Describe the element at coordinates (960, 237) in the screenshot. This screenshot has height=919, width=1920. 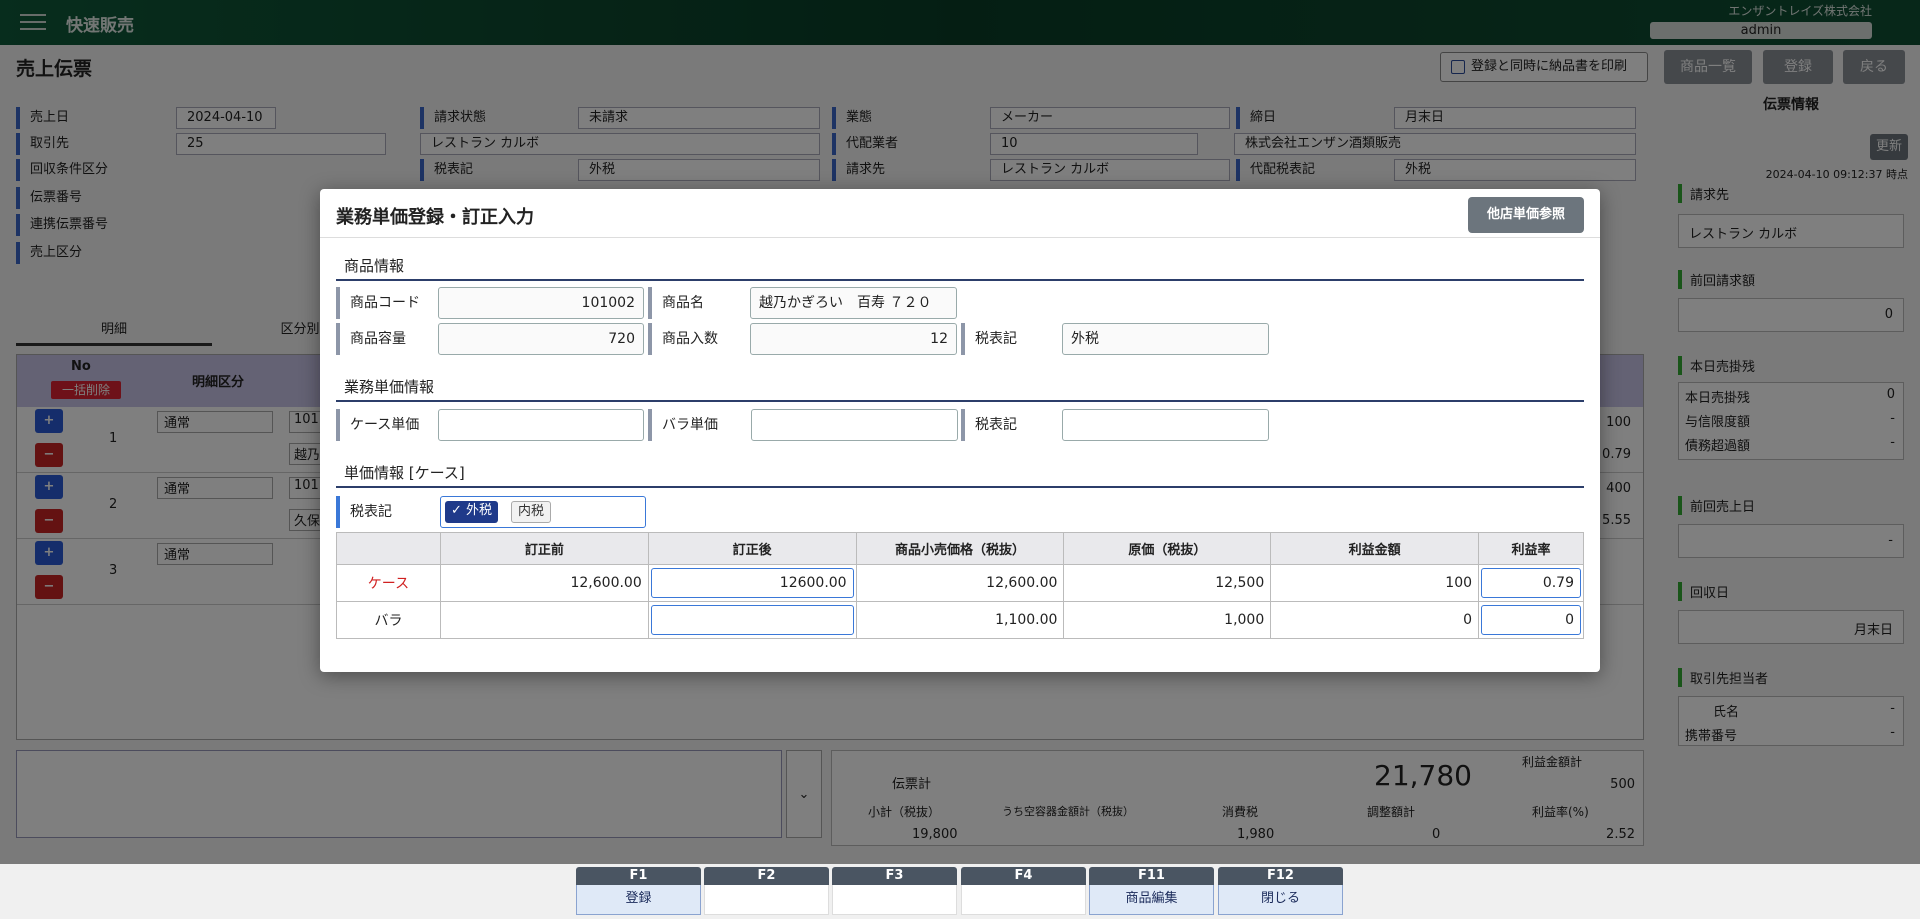
I see `divider` at that location.